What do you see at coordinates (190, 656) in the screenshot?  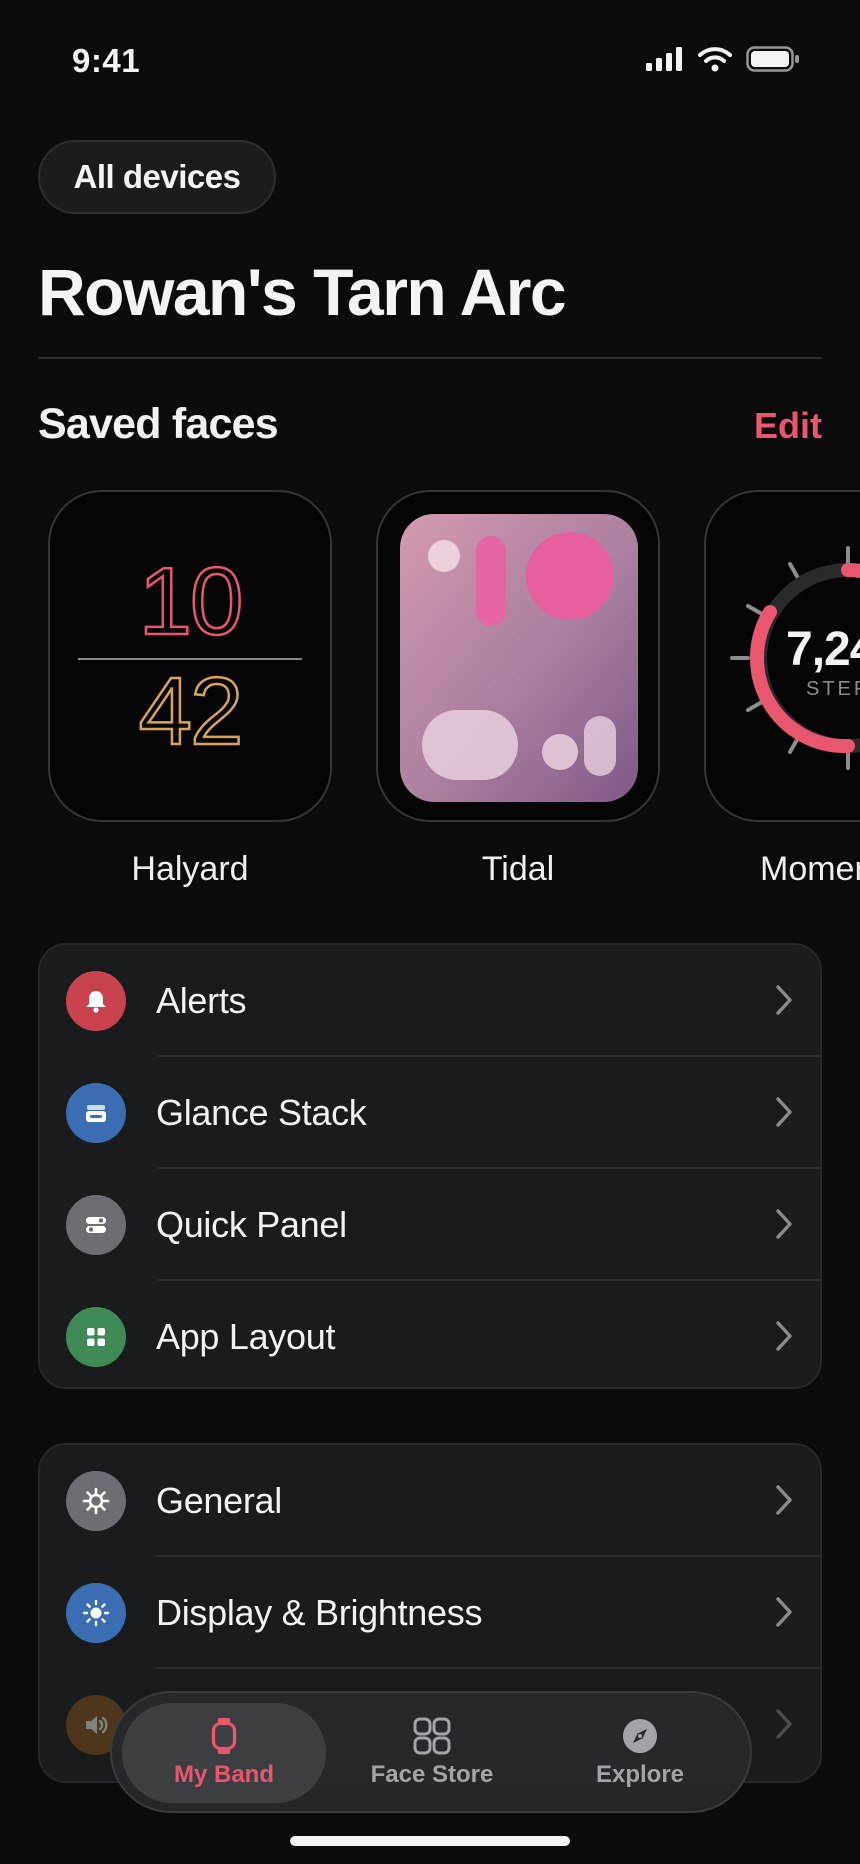 I see `face-preview-halyard: 10 42` at bounding box center [190, 656].